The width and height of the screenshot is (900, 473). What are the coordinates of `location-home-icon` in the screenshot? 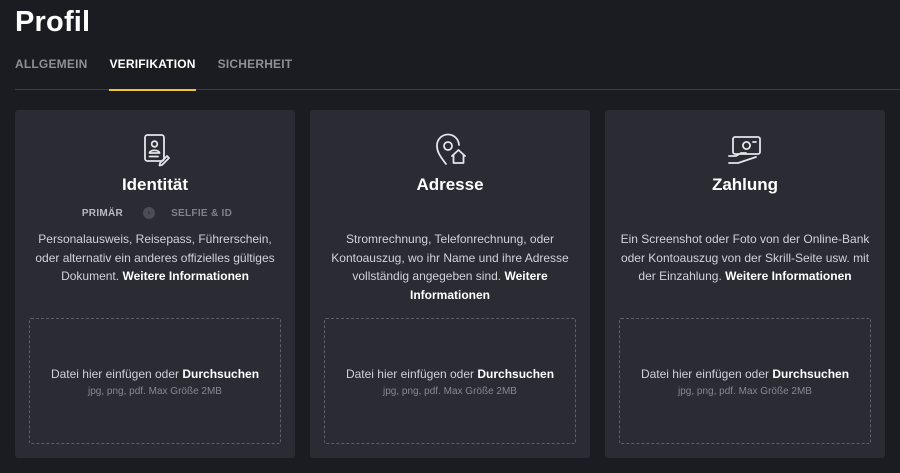 It's located at (450, 150).